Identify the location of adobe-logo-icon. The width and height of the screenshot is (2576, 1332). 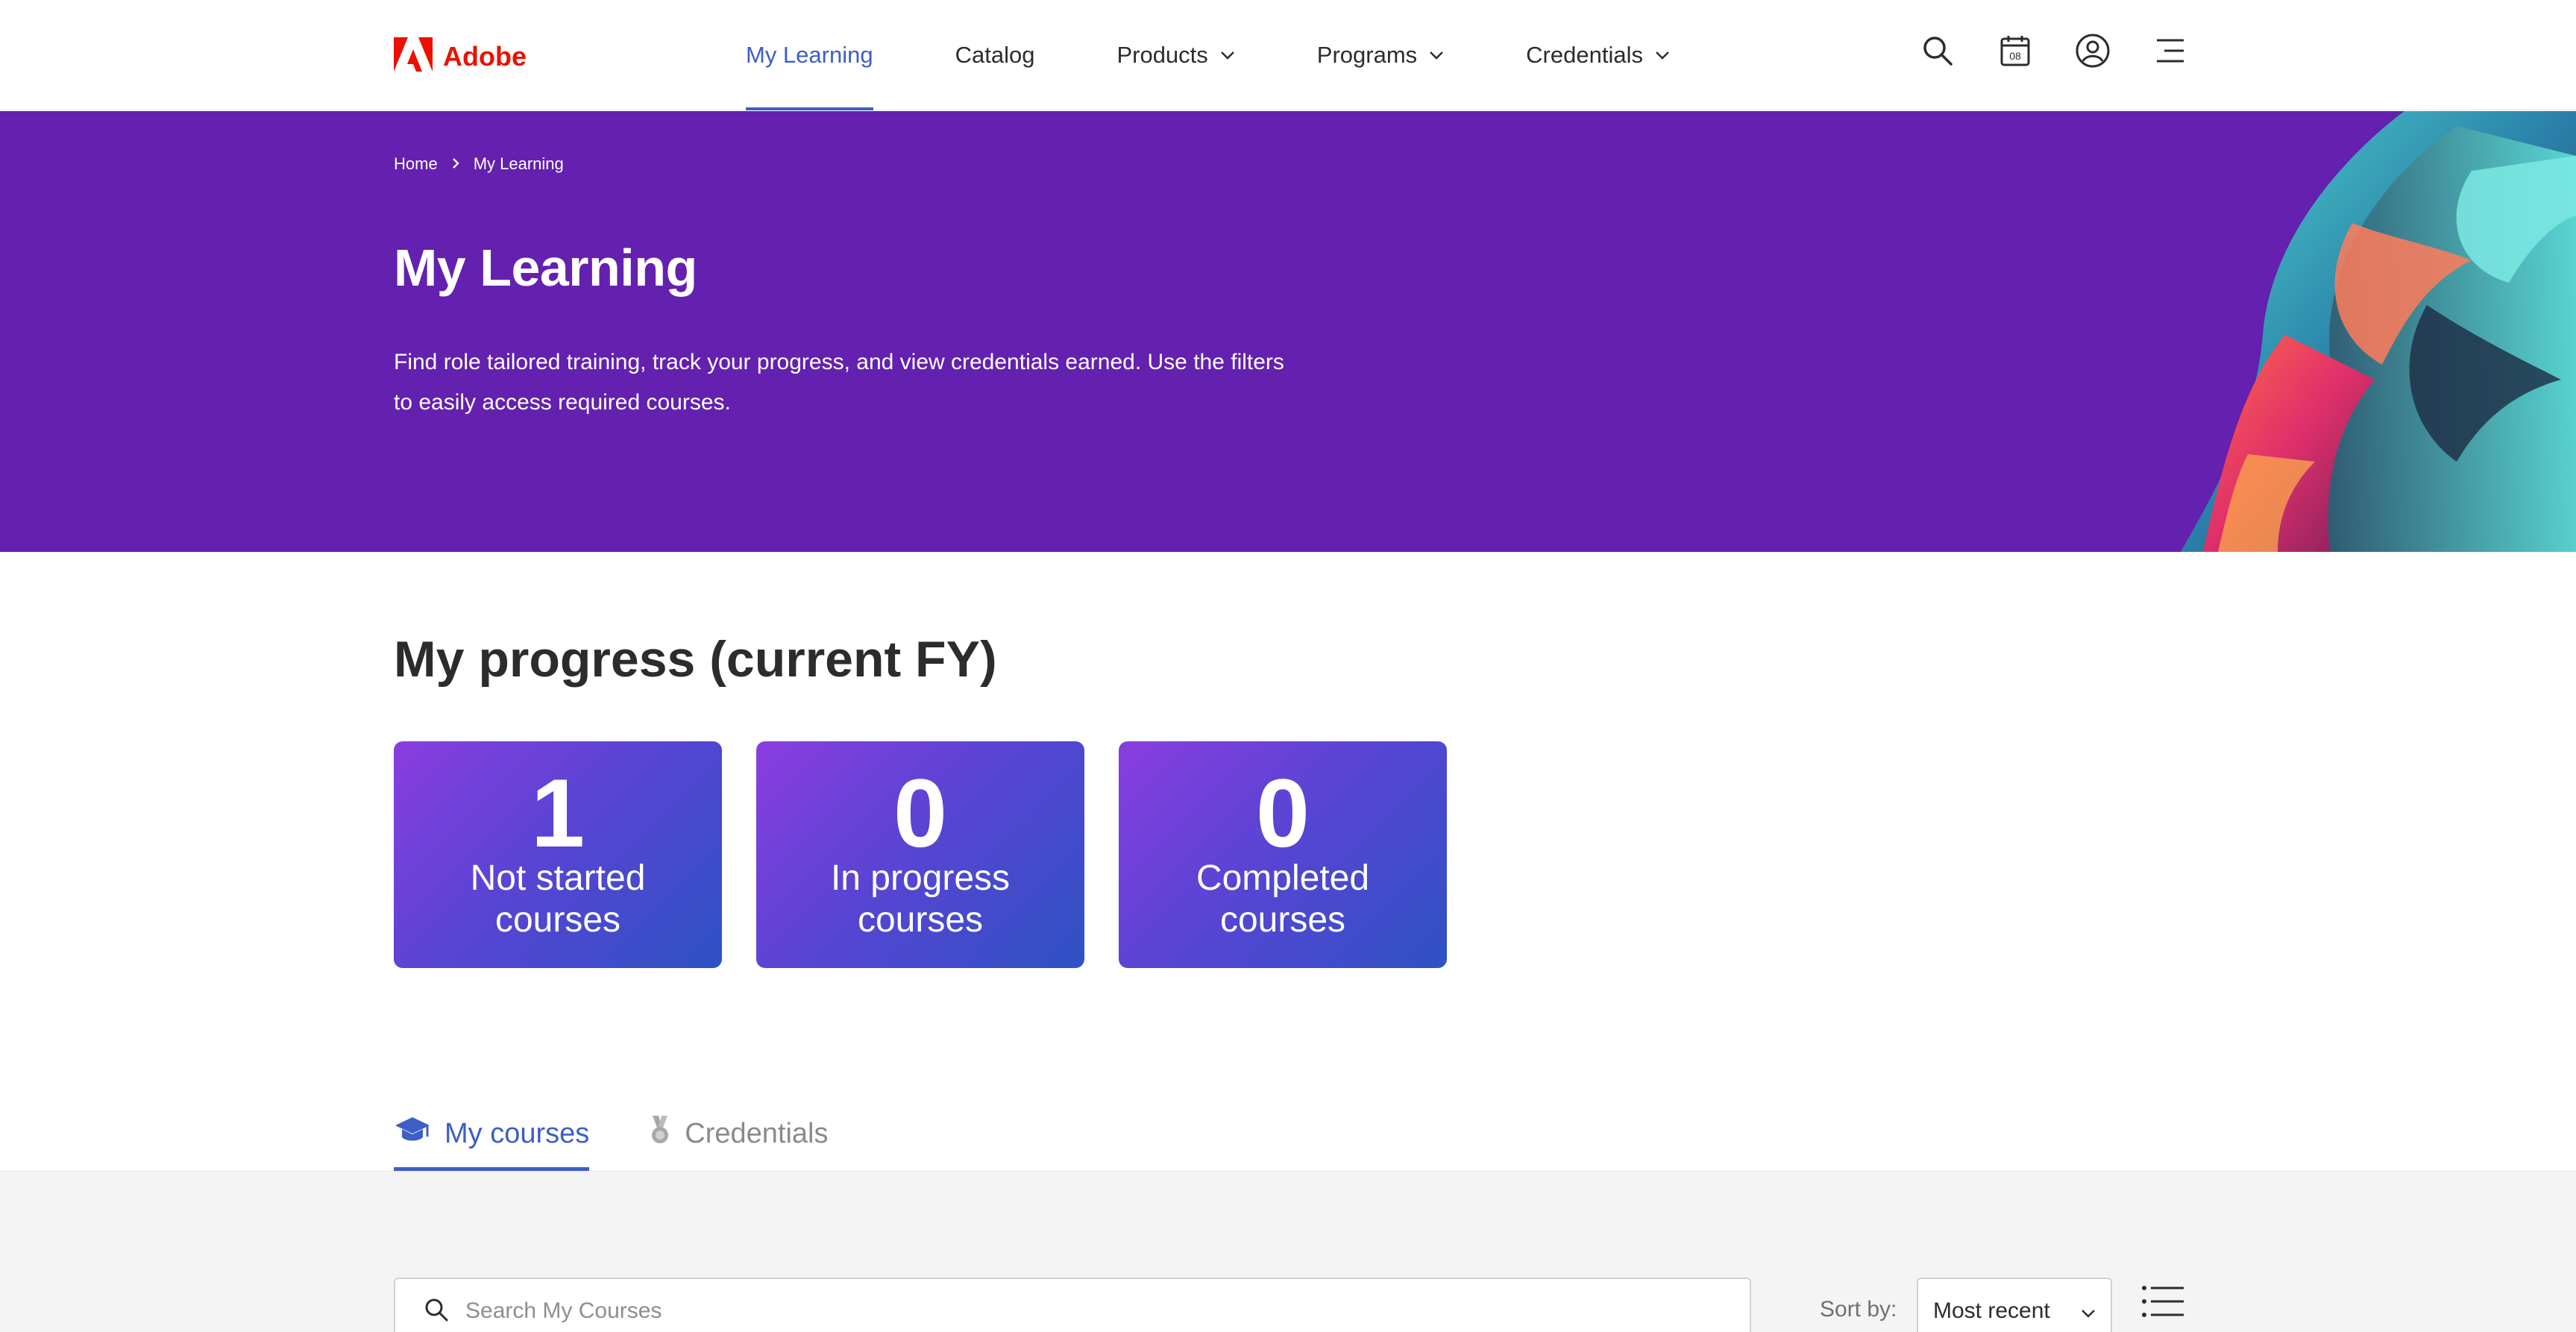
(414, 56).